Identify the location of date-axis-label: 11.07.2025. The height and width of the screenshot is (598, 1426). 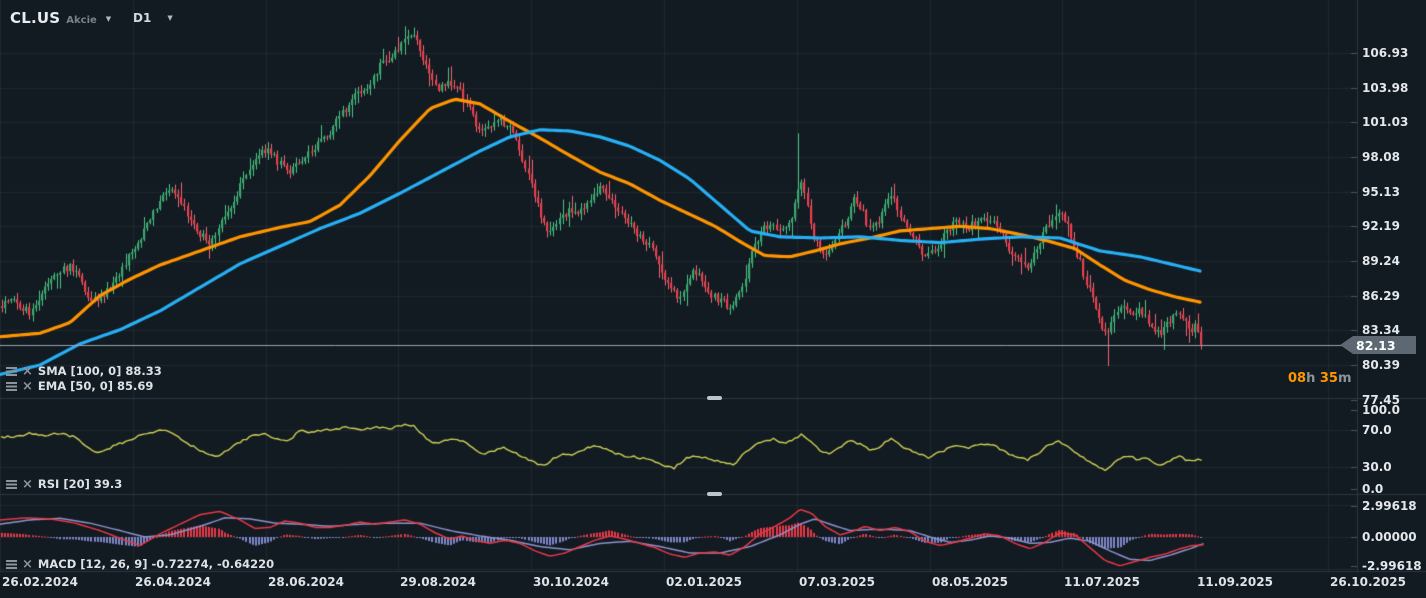
(1102, 582).